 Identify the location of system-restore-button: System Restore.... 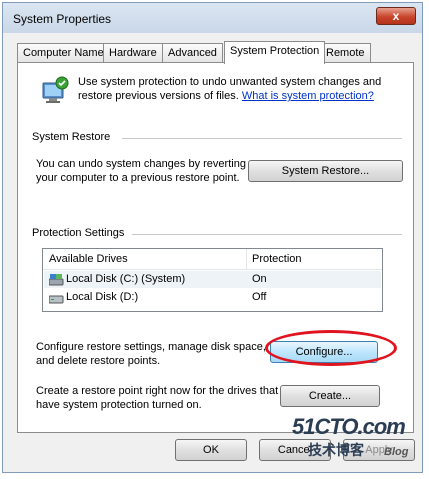
(325, 171).